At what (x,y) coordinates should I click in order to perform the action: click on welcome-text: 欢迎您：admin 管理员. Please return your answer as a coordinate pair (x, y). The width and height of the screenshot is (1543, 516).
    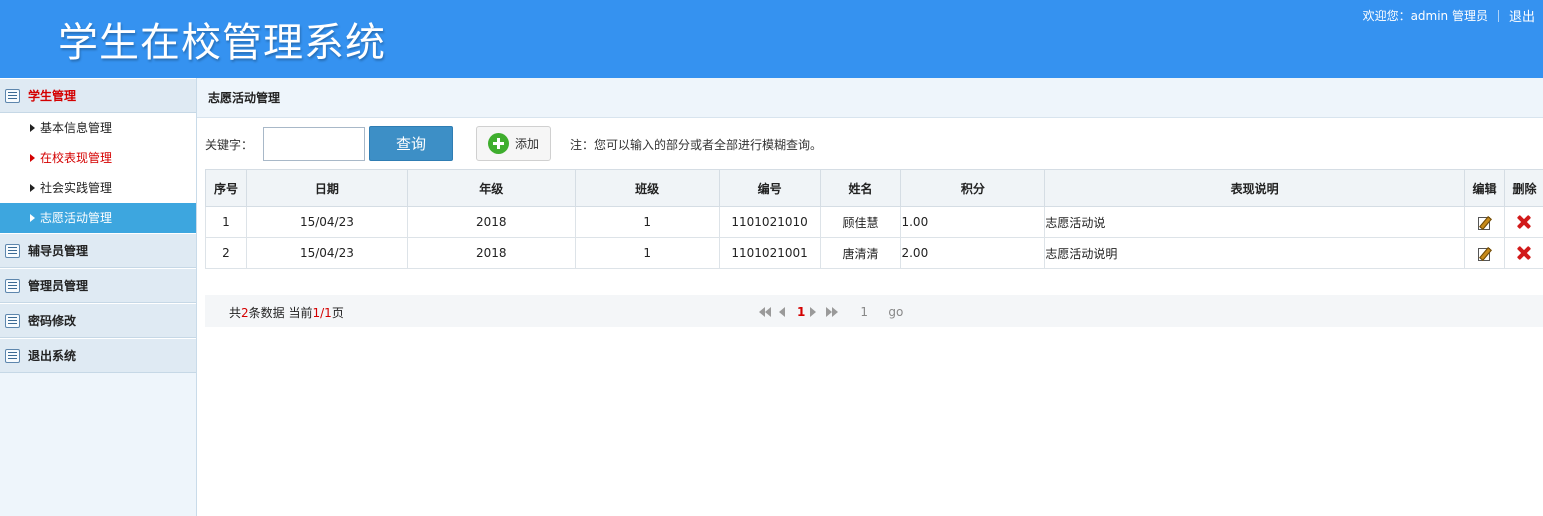
    Looking at the image, I should click on (1425, 16).